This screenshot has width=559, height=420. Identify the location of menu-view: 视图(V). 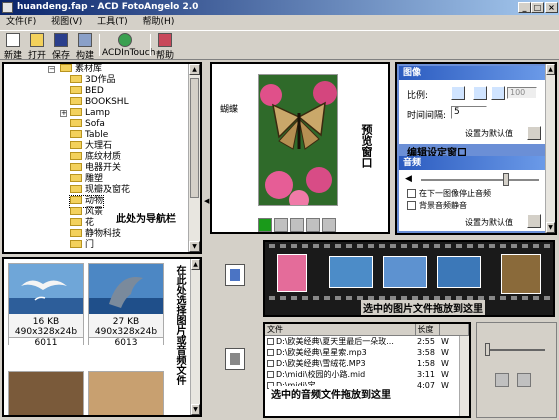
(66, 22).